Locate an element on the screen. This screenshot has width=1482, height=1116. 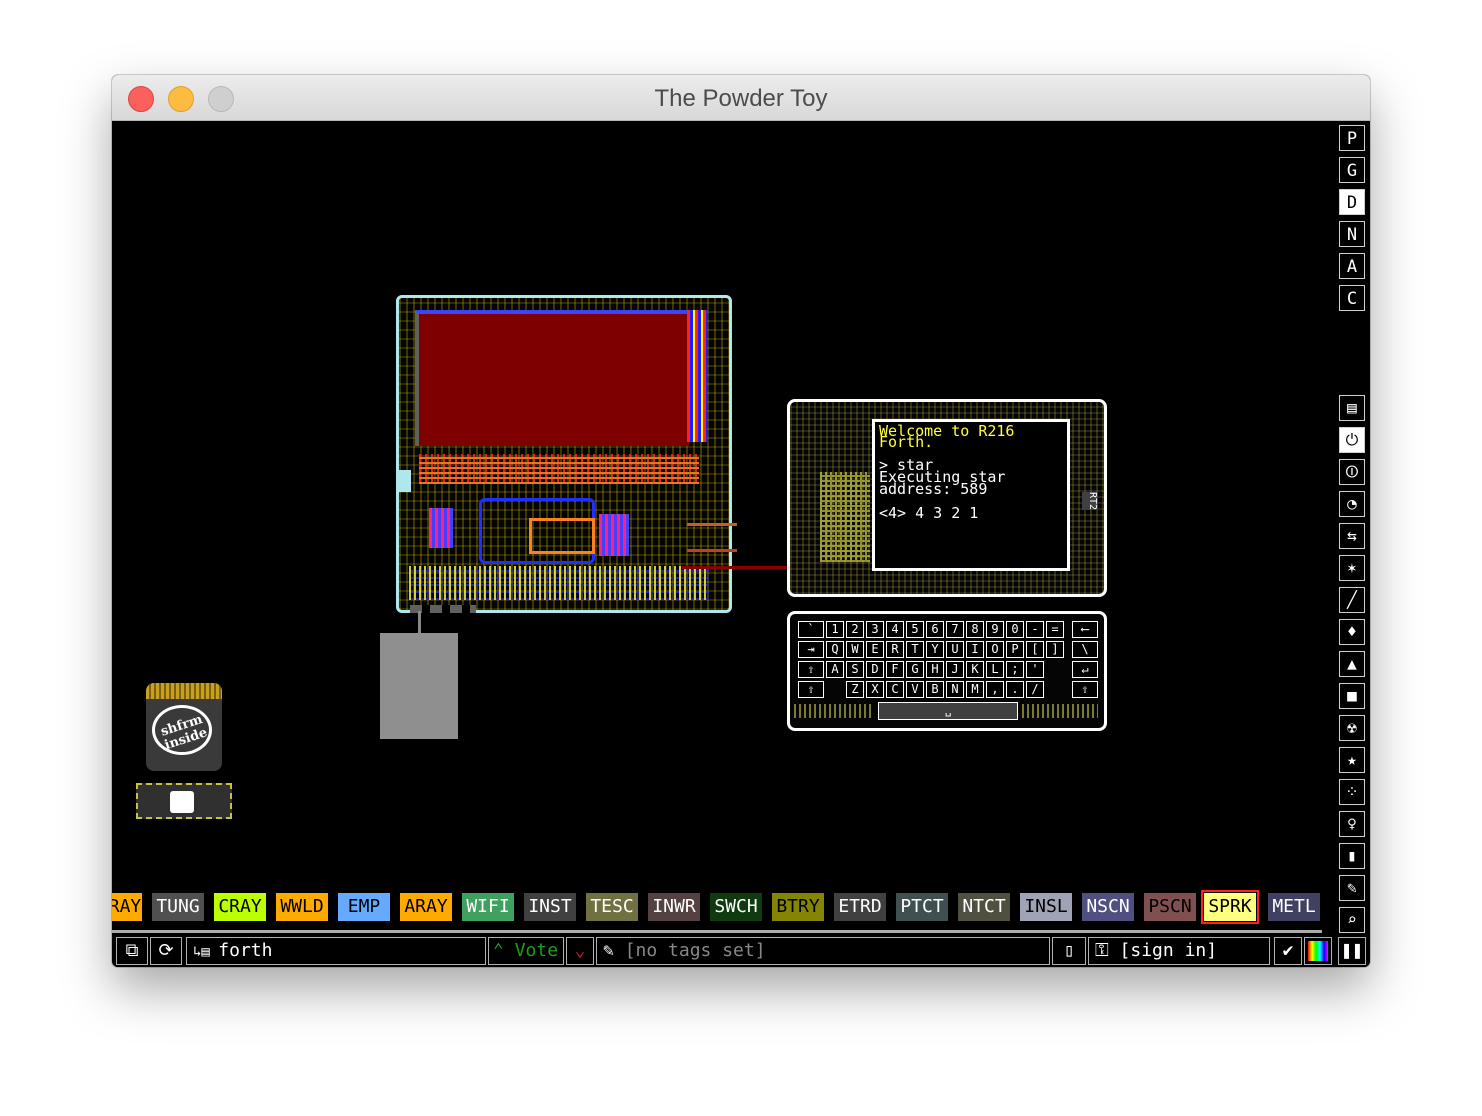
element-button-sprk: SPRK is located at coordinates (1230, 907).